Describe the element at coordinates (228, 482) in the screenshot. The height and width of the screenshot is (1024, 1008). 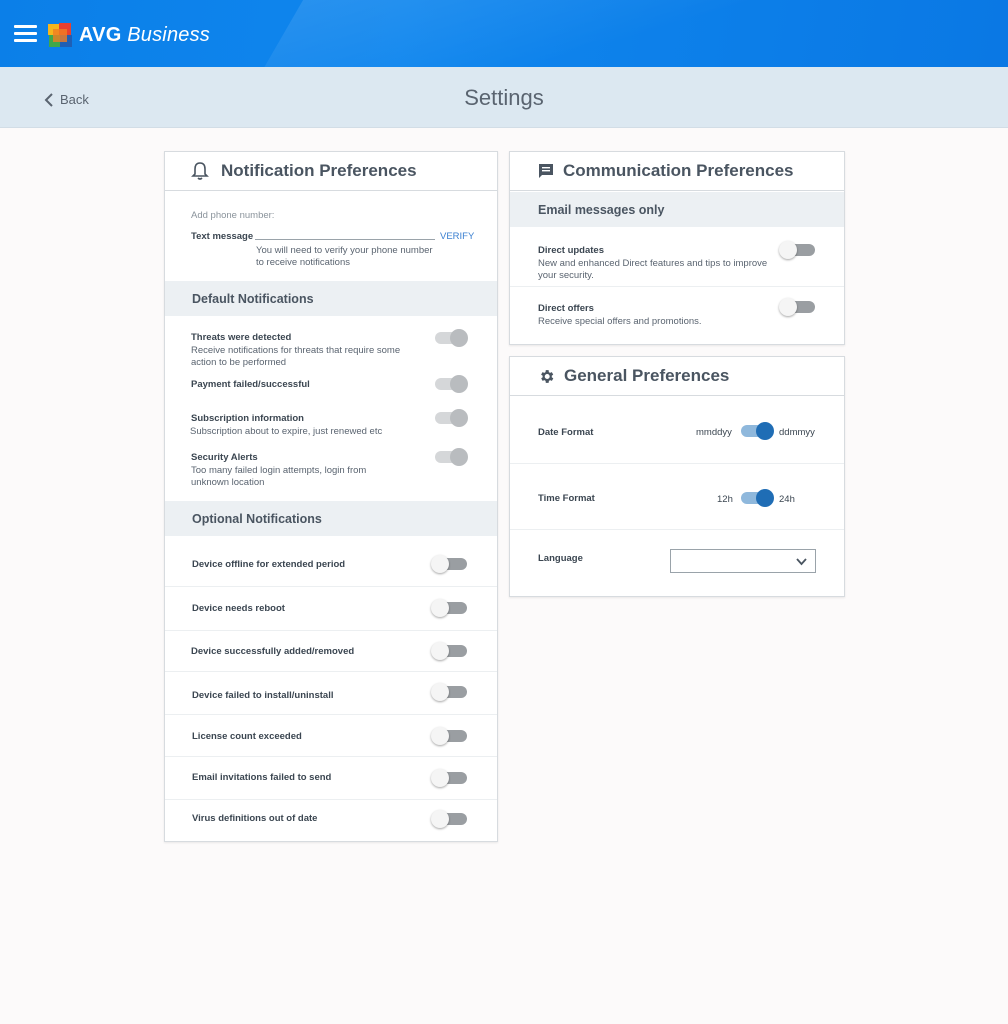
I see `default-row-desc-2: unknown location` at that location.